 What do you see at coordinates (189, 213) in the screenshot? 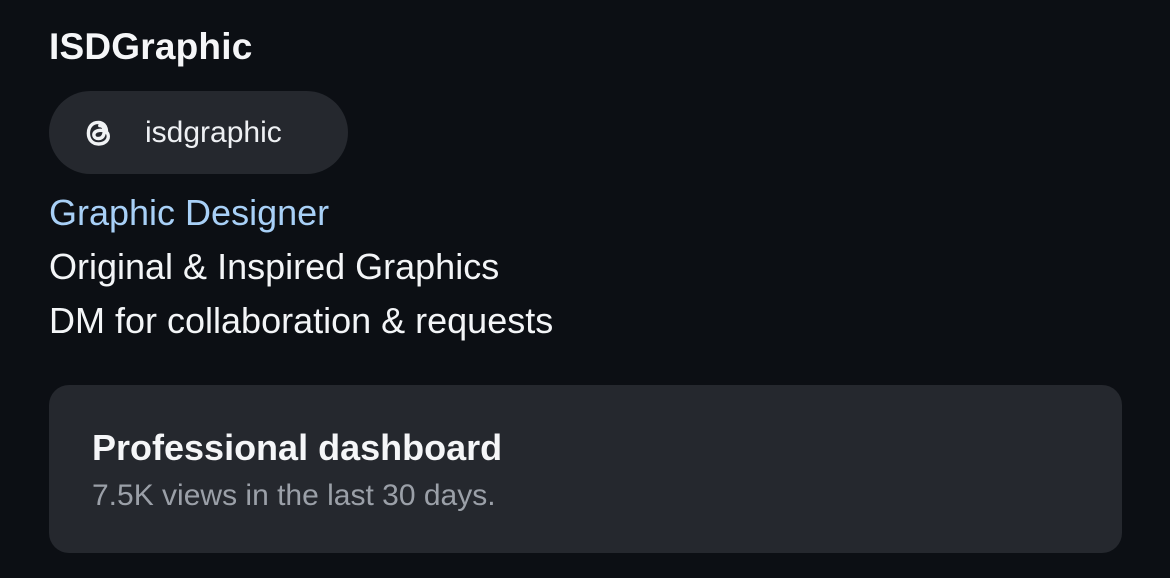
I see `profile-category-link: Graphic Designer` at bounding box center [189, 213].